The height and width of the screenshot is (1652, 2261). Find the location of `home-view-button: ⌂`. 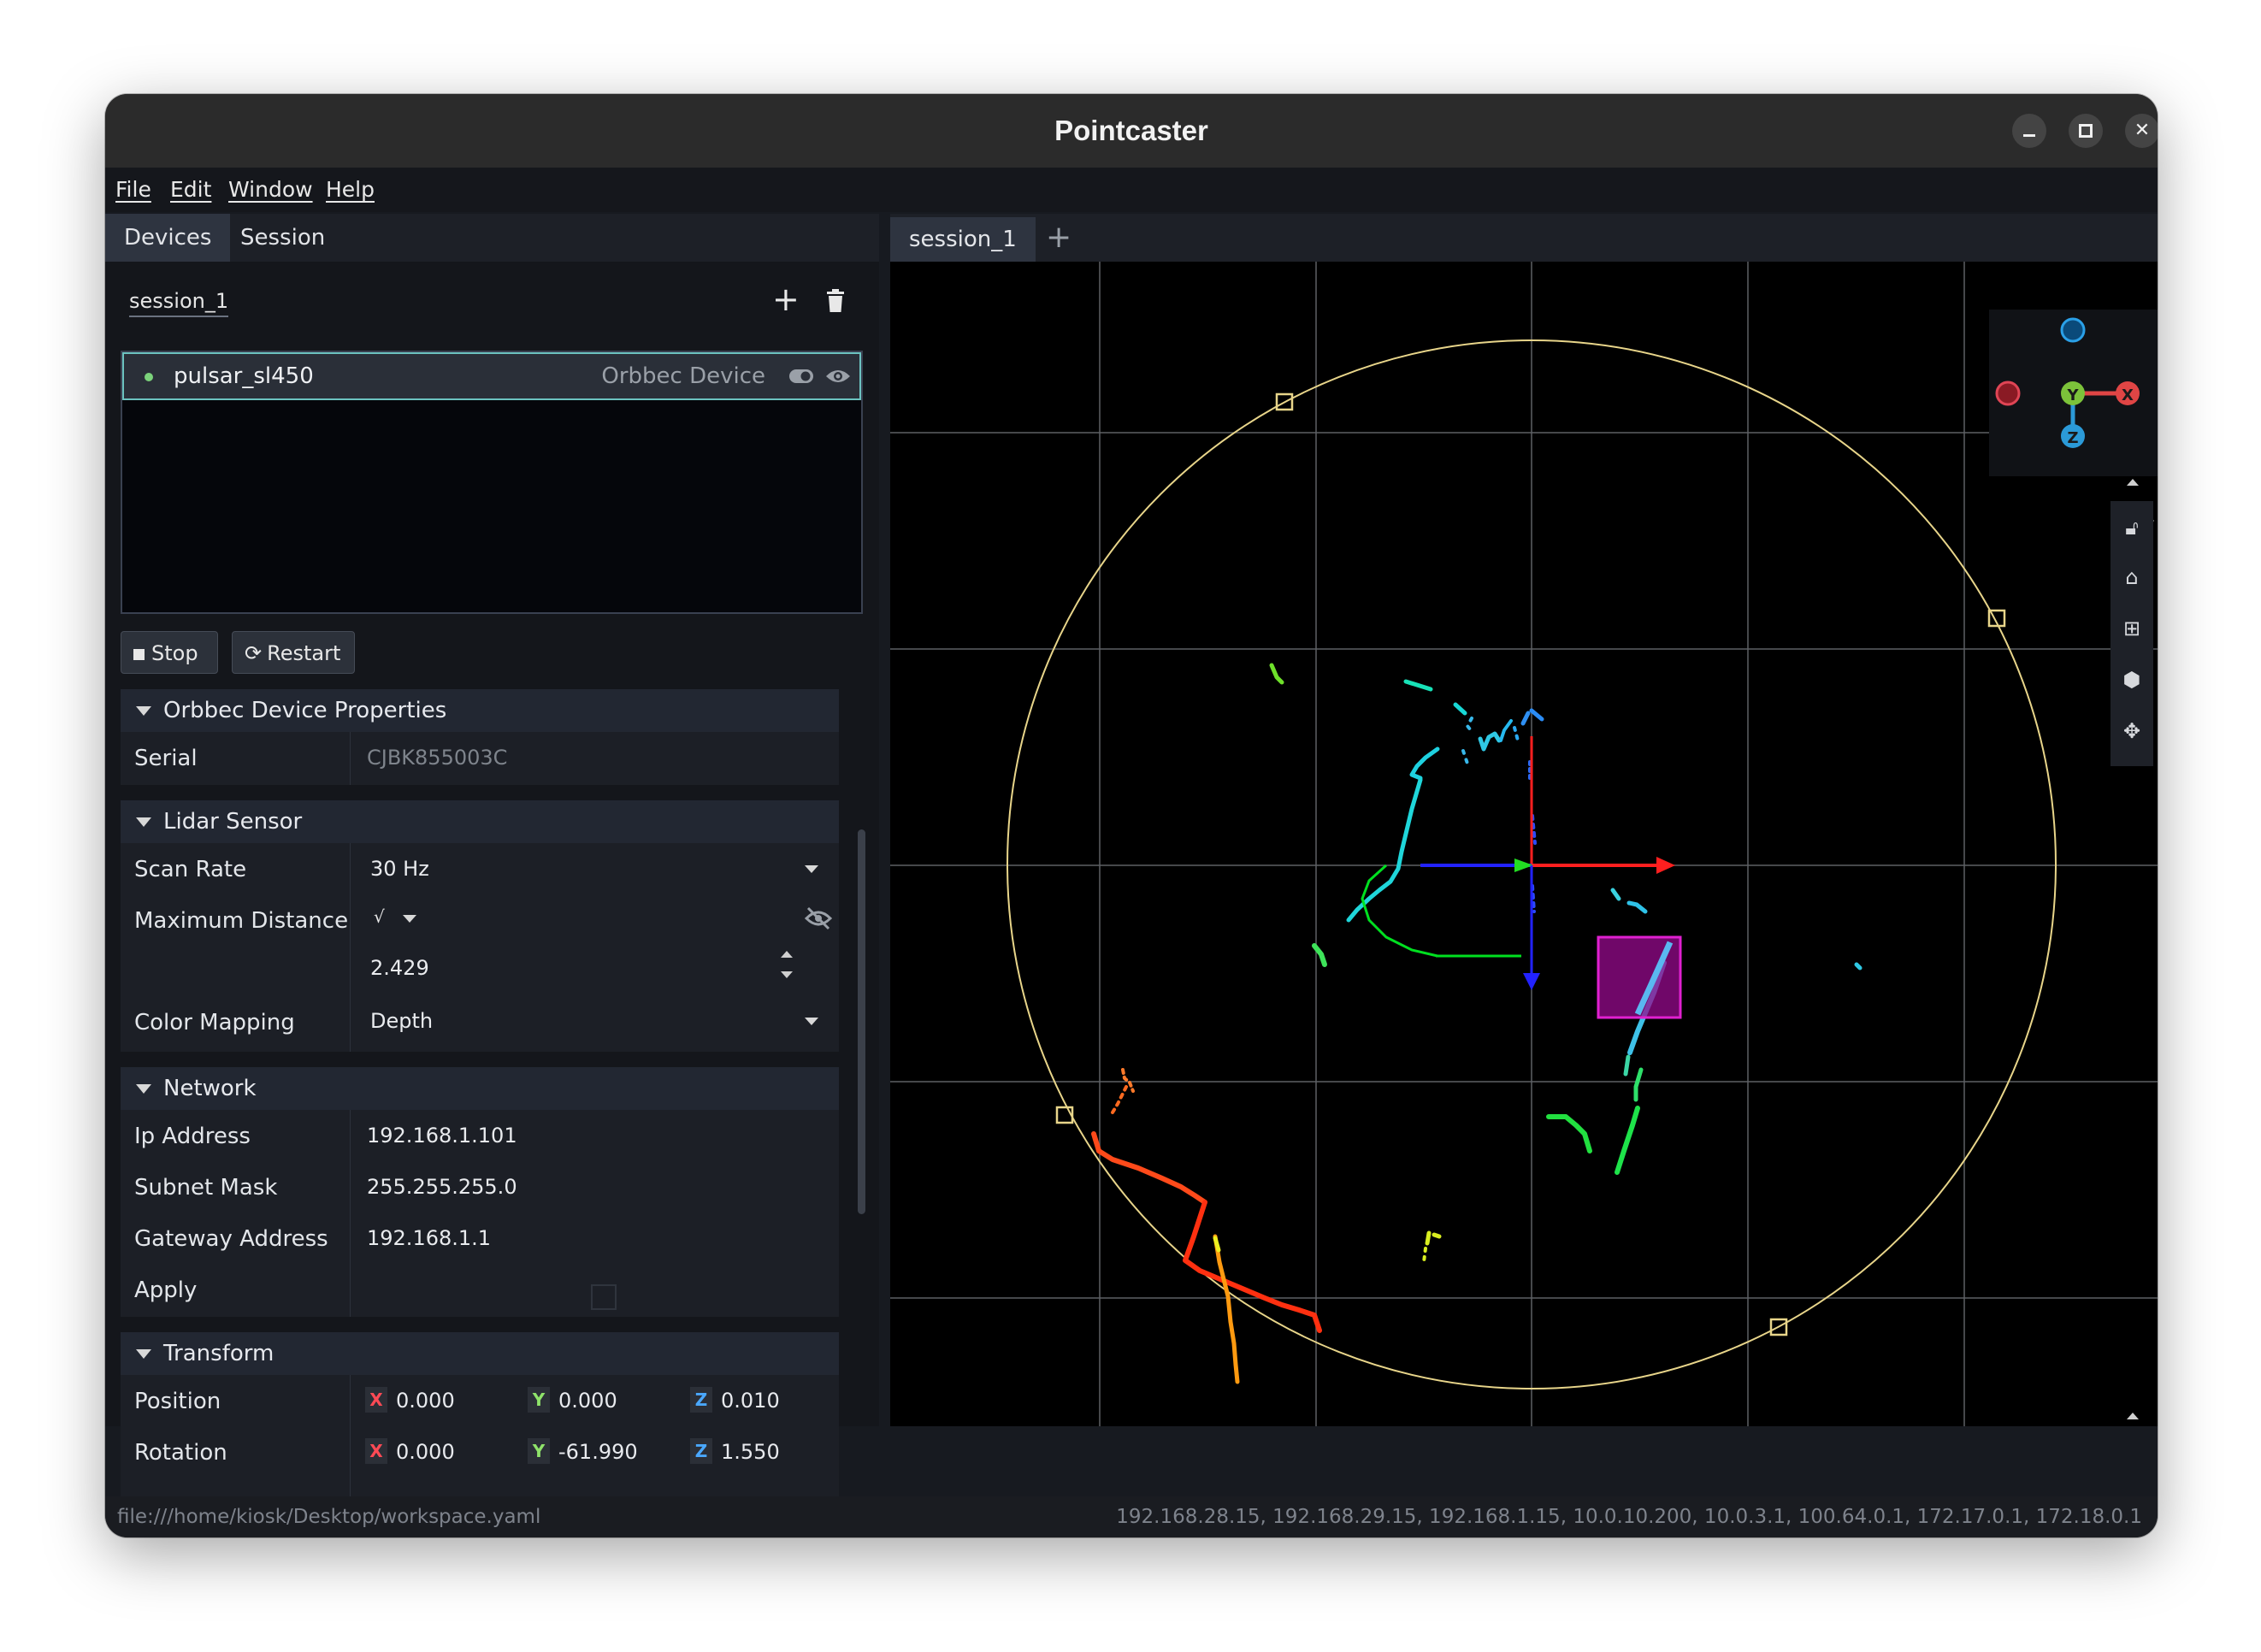

home-view-button: ⌂ is located at coordinates (2132, 577).